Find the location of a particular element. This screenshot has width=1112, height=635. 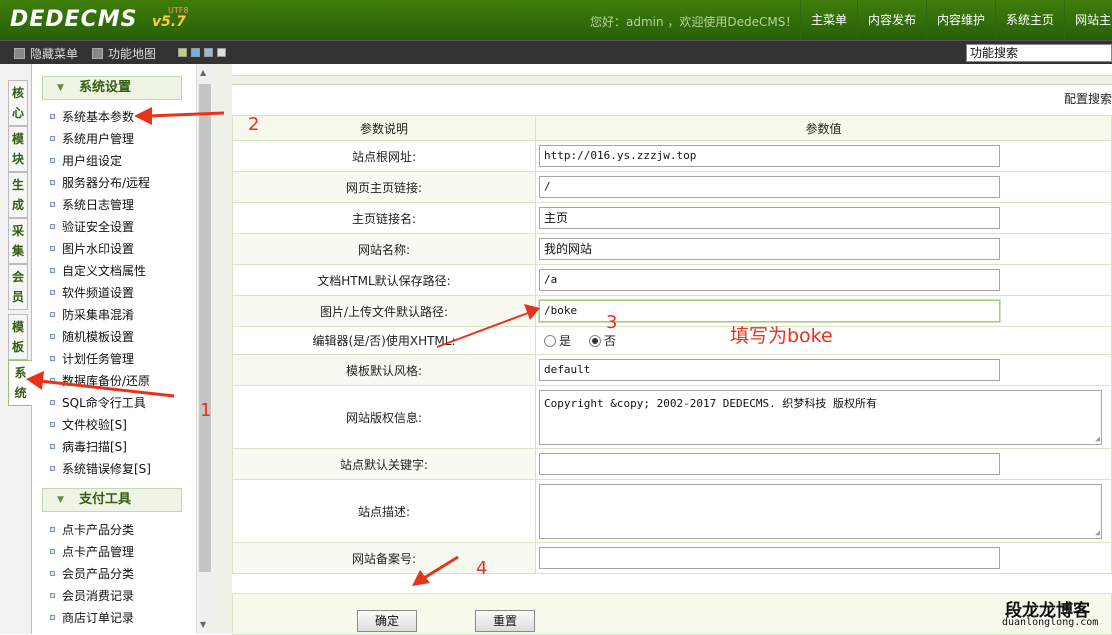

menu-group-payment-tools: ▼ 支付工具 is located at coordinates (112, 500).